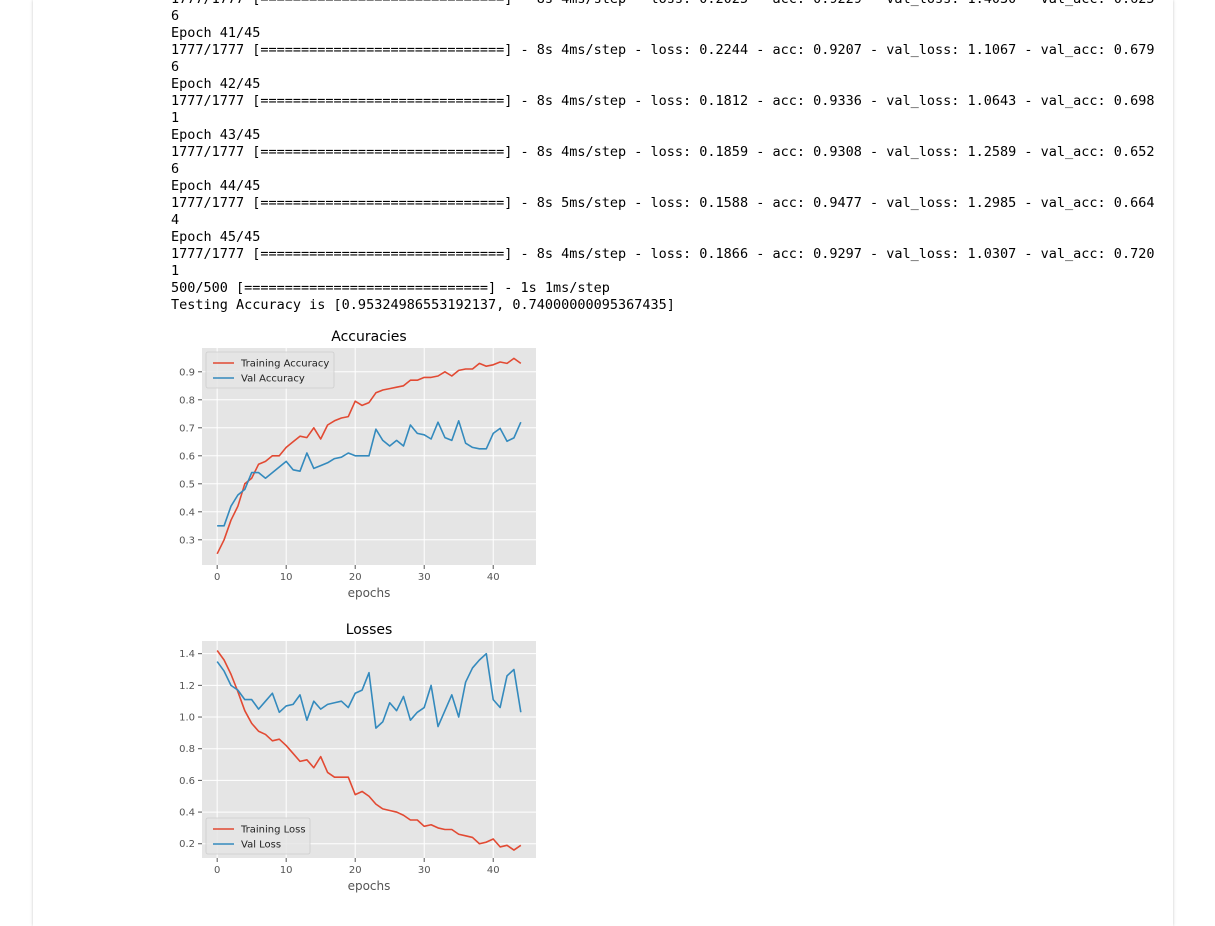 This screenshot has height=926, width=1215. I want to click on y-tick-label: 1.0, so click(187, 718).